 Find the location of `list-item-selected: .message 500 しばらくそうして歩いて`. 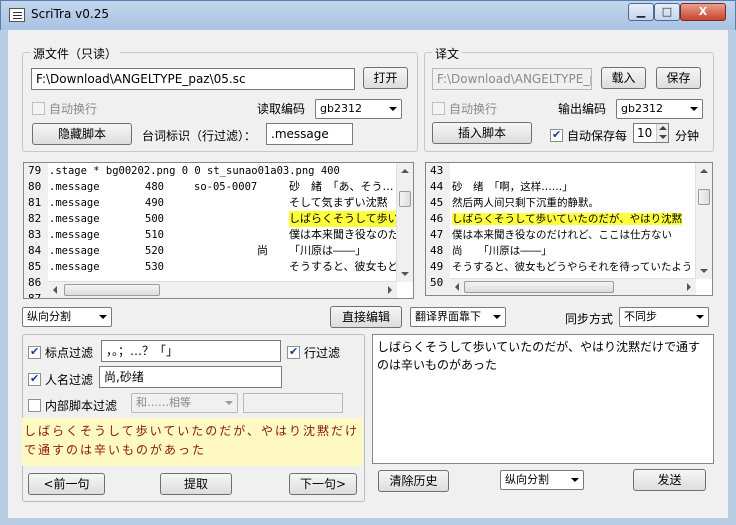

list-item-selected: .message 500 しばらくそうして歩いて is located at coordinates (224, 219).